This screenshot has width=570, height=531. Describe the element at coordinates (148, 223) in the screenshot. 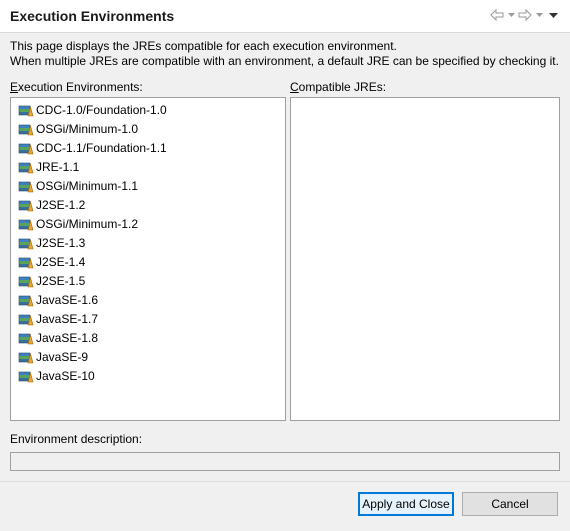

I see `environment-item: OSGi/Minimum-1.2` at that location.